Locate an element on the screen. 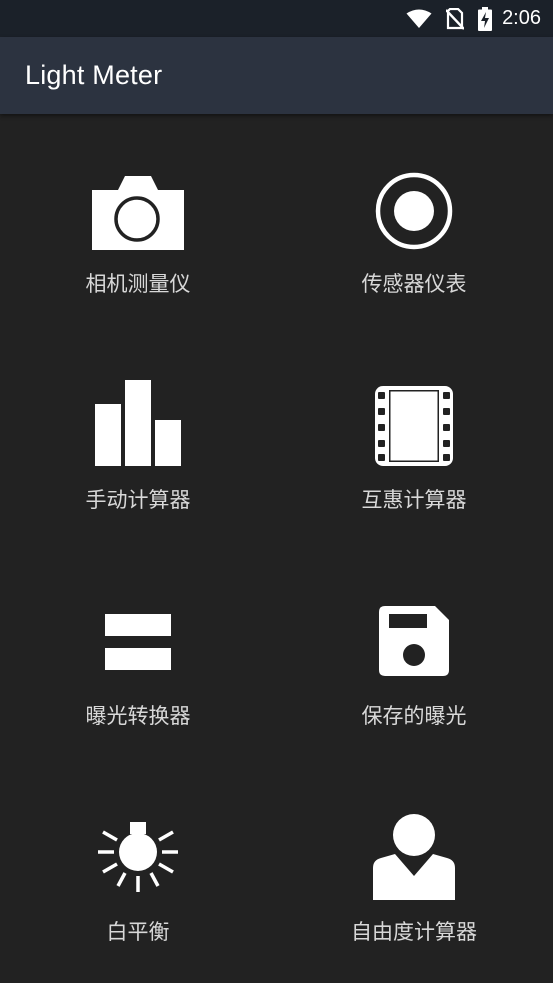 This screenshot has height=983, width=553. battery-charging-icon is located at coordinates (485, 18).